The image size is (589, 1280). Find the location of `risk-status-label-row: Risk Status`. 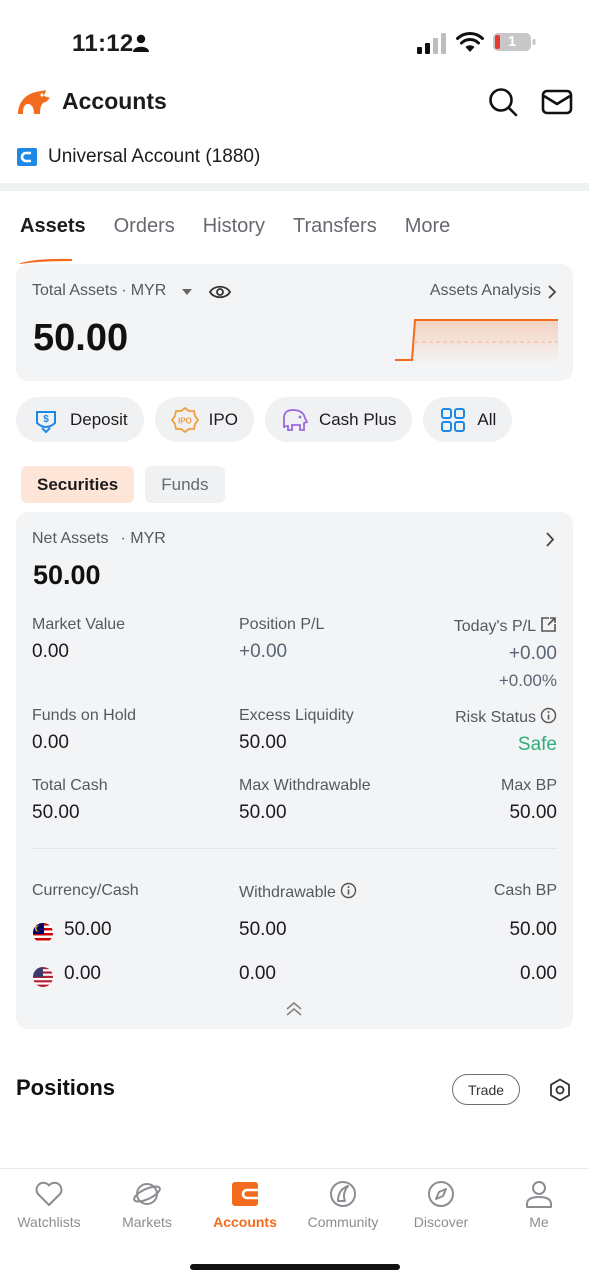

risk-status-label-row: Risk Status is located at coordinates (506, 717).